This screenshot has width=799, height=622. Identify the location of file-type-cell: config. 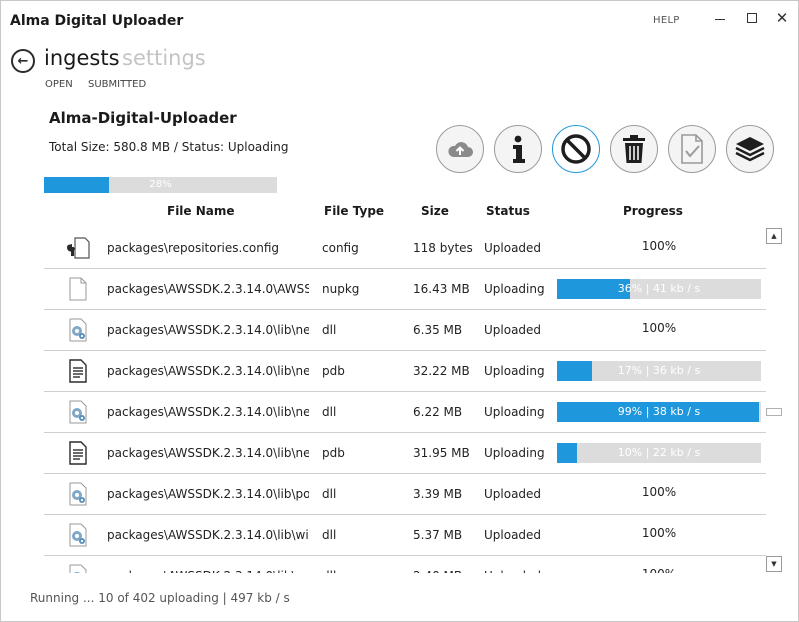
(340, 248).